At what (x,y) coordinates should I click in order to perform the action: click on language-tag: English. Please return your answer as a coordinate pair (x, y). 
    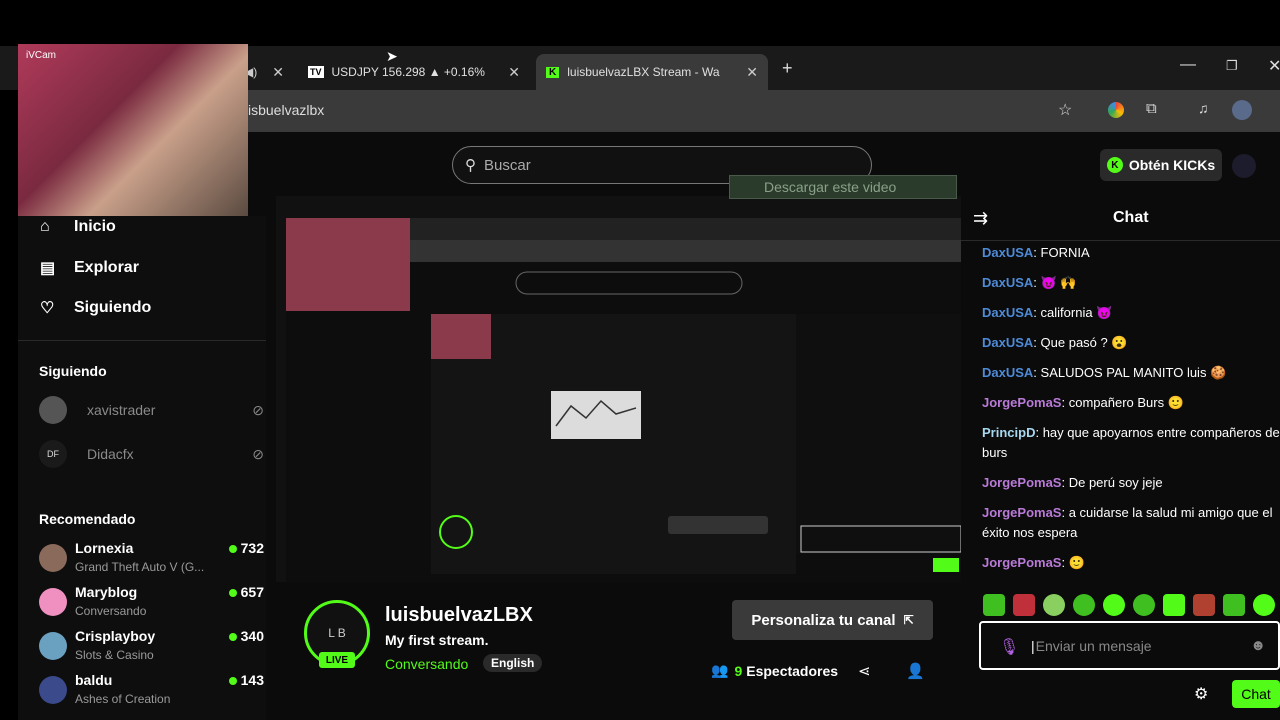
    Looking at the image, I should click on (513, 663).